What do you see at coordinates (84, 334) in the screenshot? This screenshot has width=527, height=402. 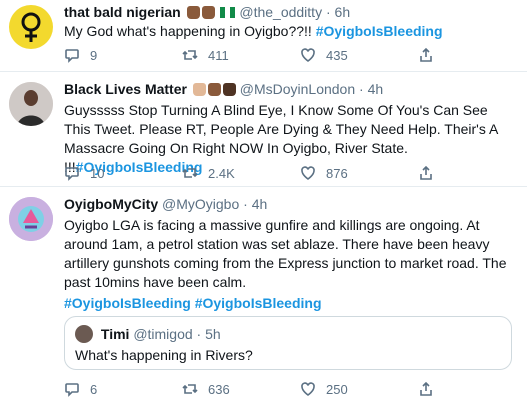 I see `quoted-avatar` at bounding box center [84, 334].